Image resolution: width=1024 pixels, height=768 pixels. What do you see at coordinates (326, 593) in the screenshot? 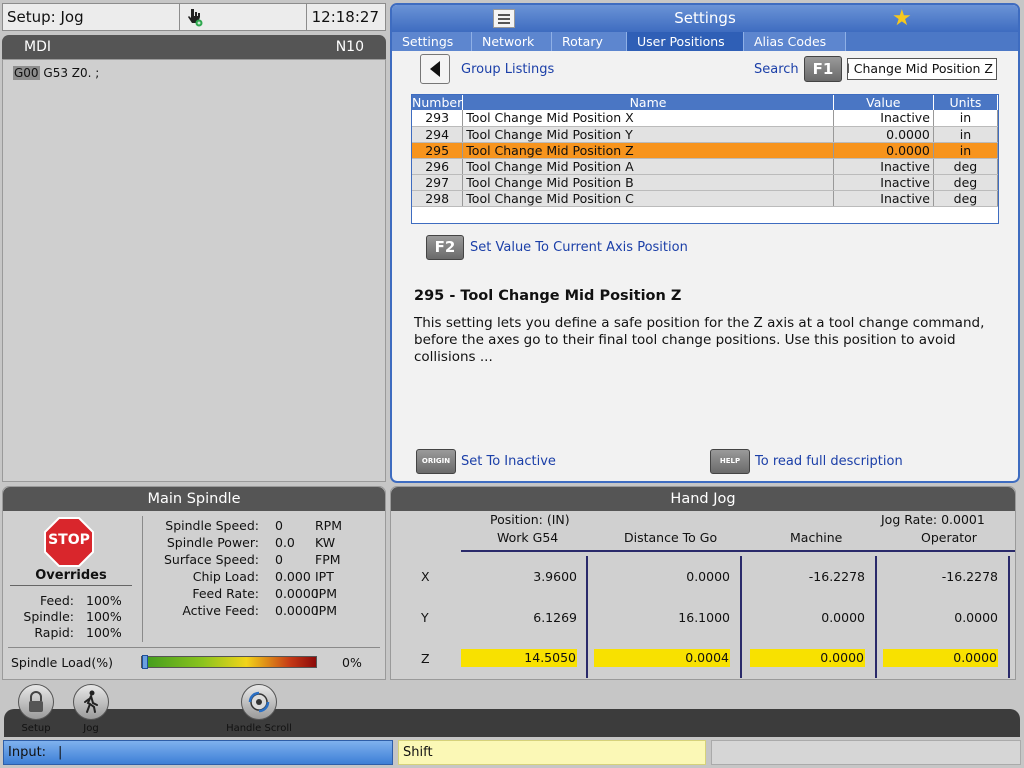
I see `stat-unit: IPM` at bounding box center [326, 593].